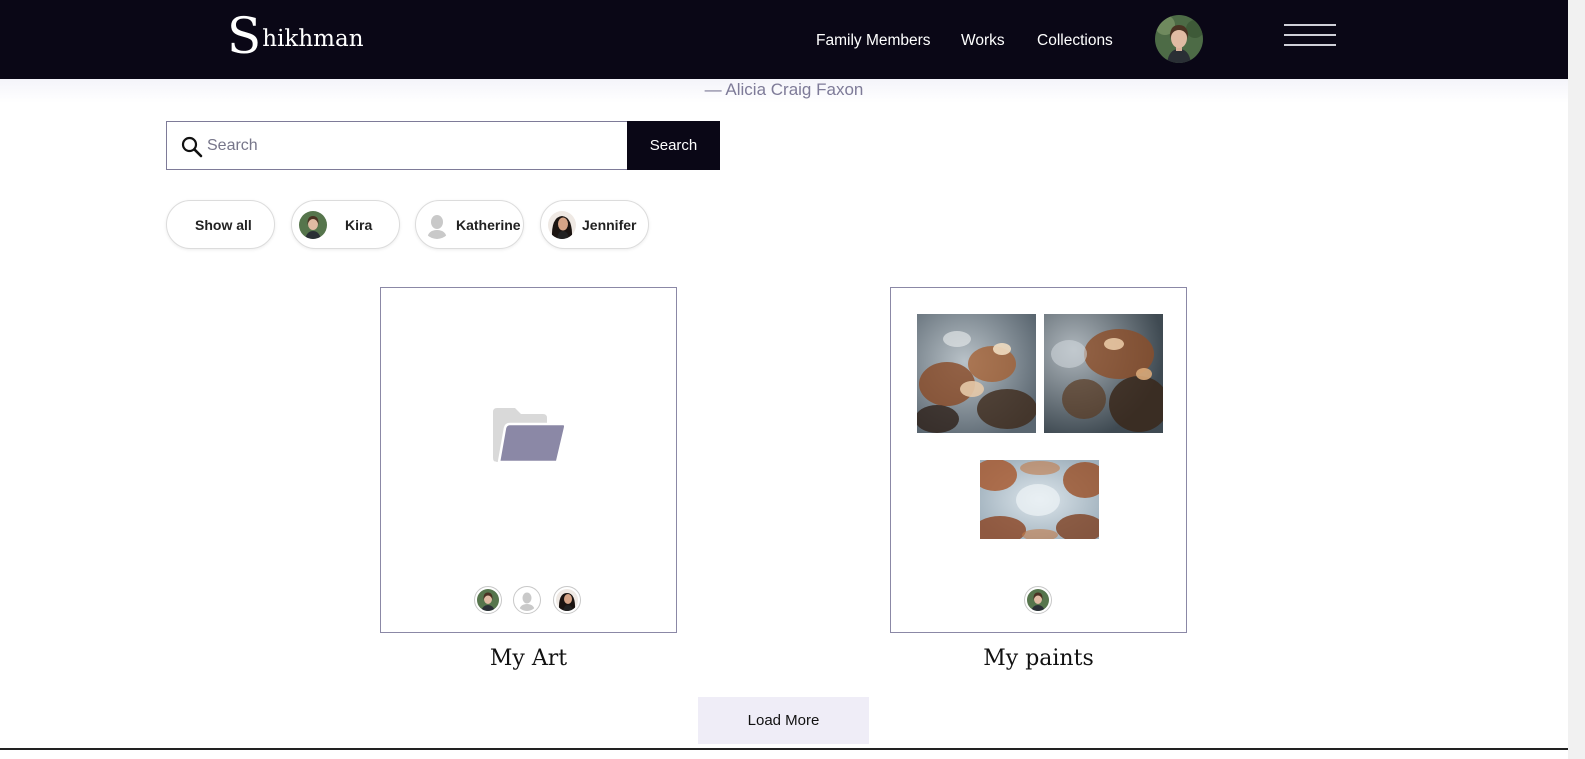  Describe the element at coordinates (313, 225) in the screenshot. I see `kira-avatar` at that location.